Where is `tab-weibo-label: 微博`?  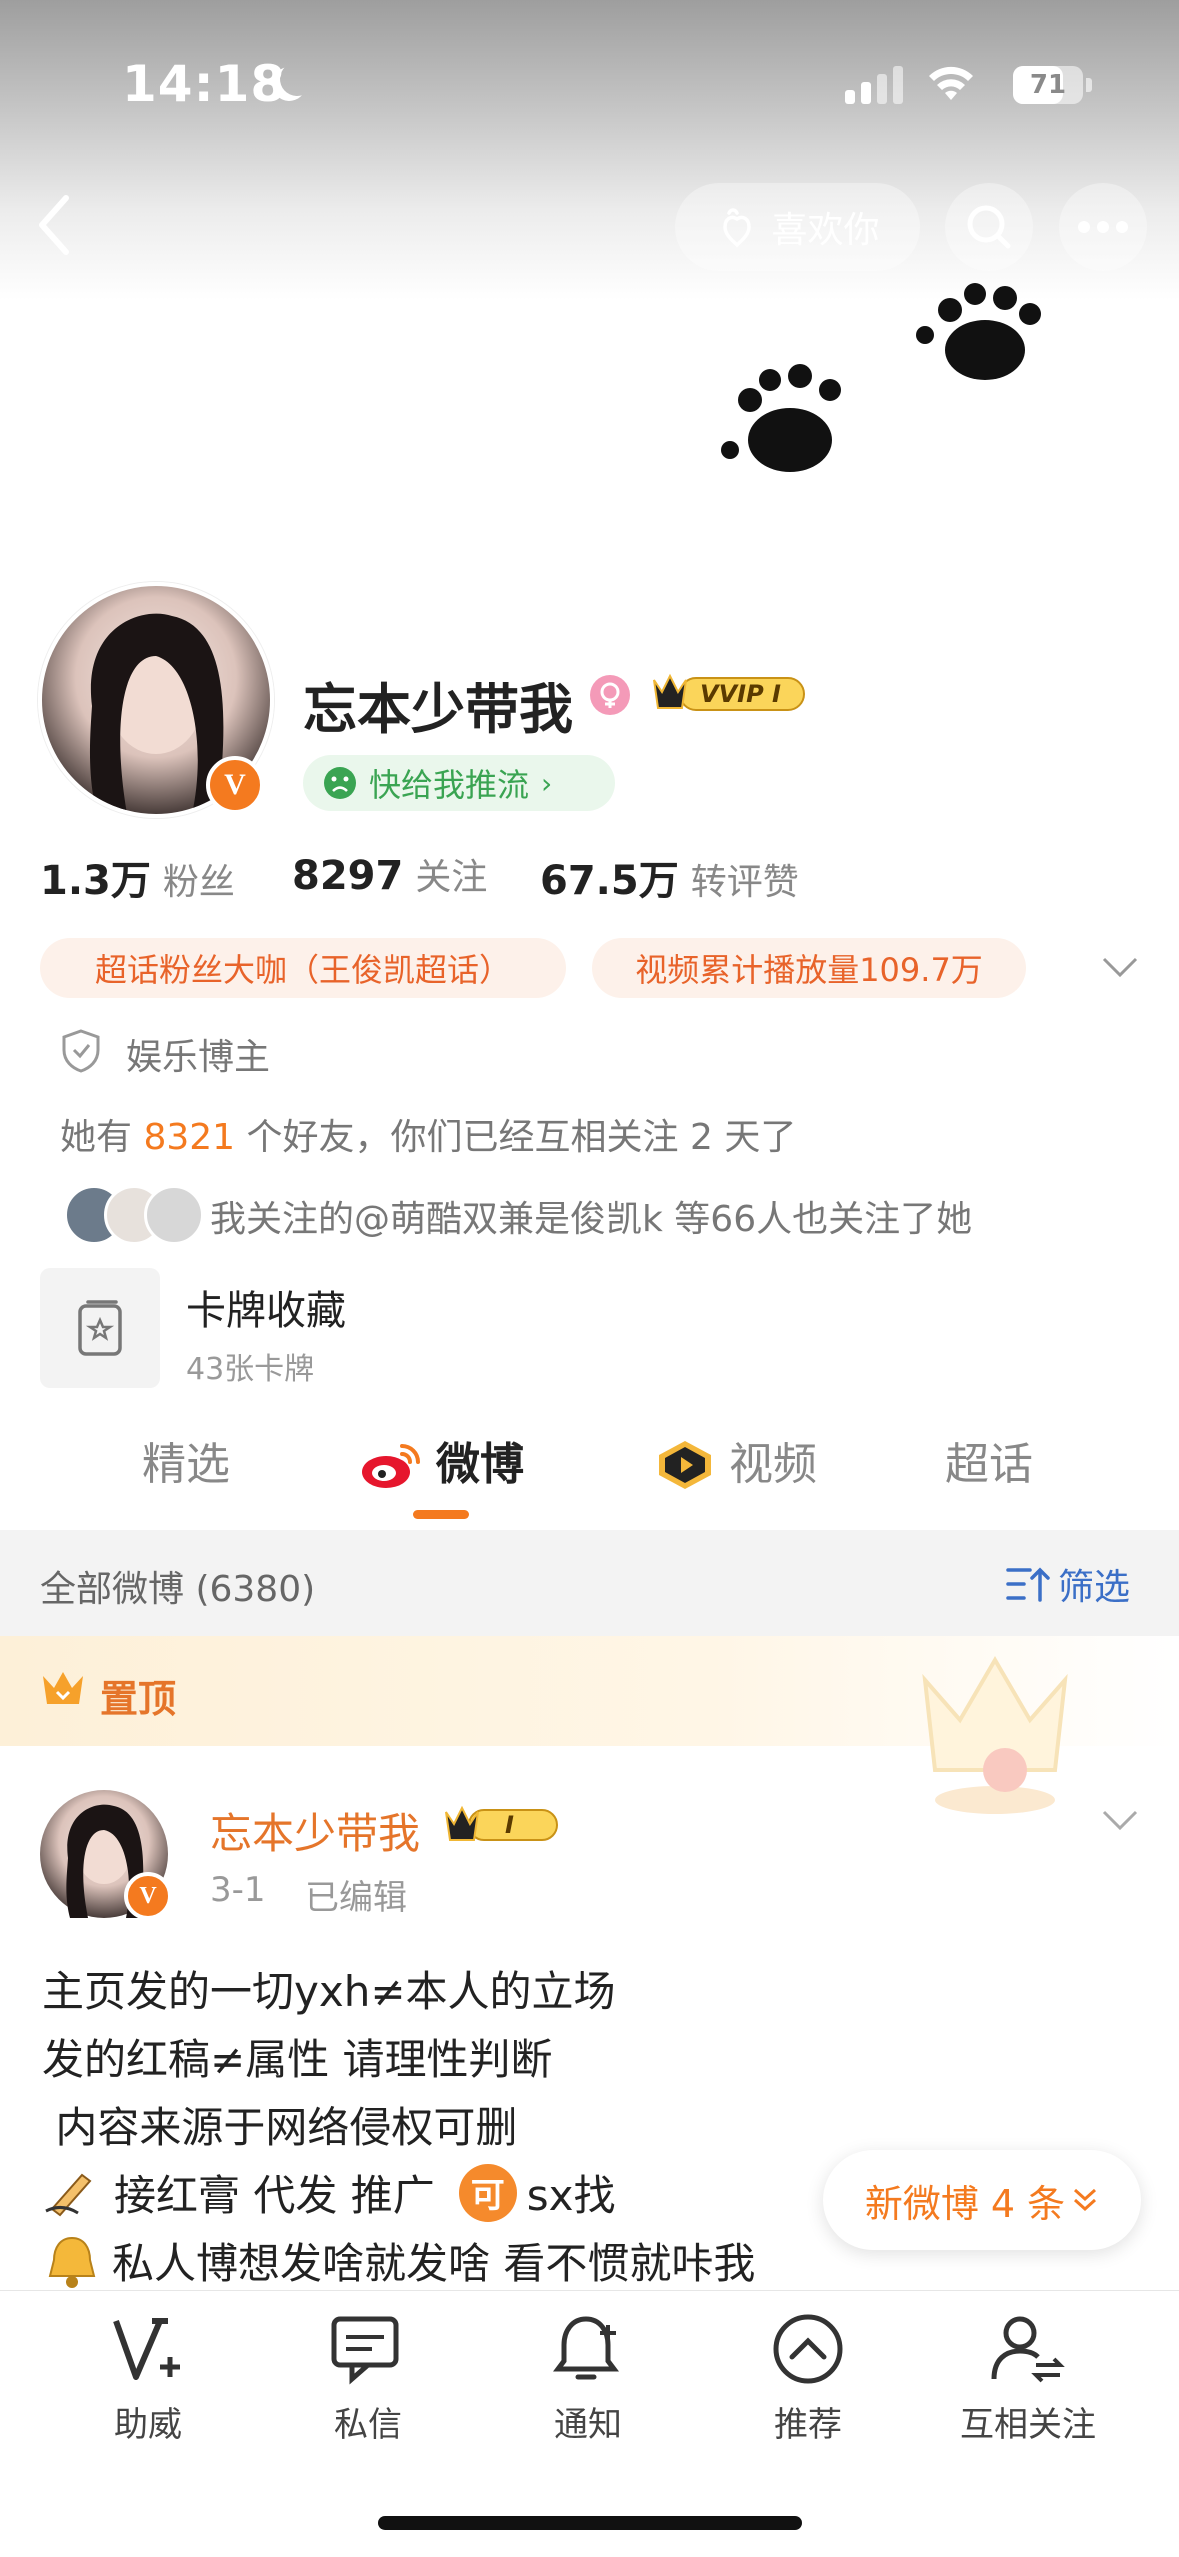 tab-weibo-label: 微博 is located at coordinates (480, 1464).